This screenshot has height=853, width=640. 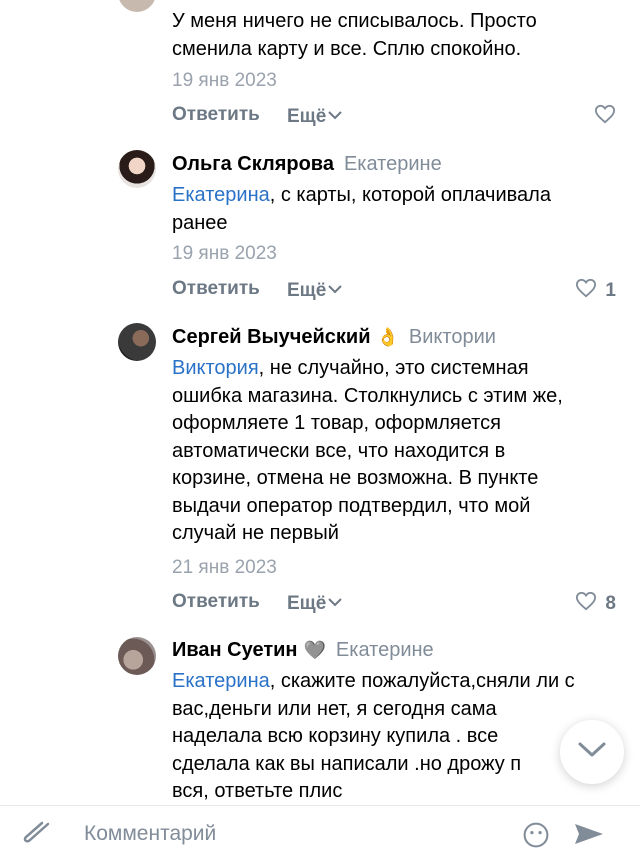 I want to click on comment-actions: Ответить Ещё 8, so click(x=397, y=605).